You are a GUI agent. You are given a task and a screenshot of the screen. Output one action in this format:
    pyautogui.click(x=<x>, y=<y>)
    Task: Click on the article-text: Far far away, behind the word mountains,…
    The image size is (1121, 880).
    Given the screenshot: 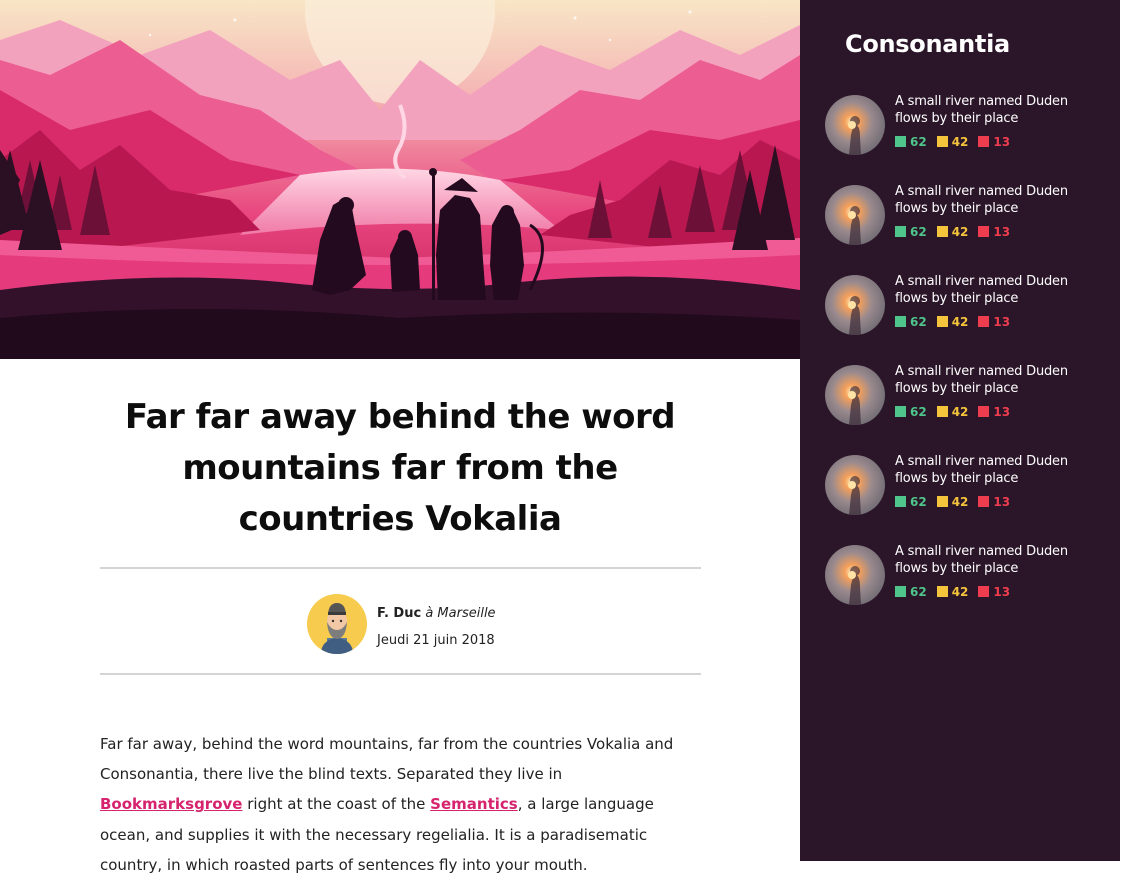 What is the action you would take?
    pyautogui.click(x=387, y=759)
    